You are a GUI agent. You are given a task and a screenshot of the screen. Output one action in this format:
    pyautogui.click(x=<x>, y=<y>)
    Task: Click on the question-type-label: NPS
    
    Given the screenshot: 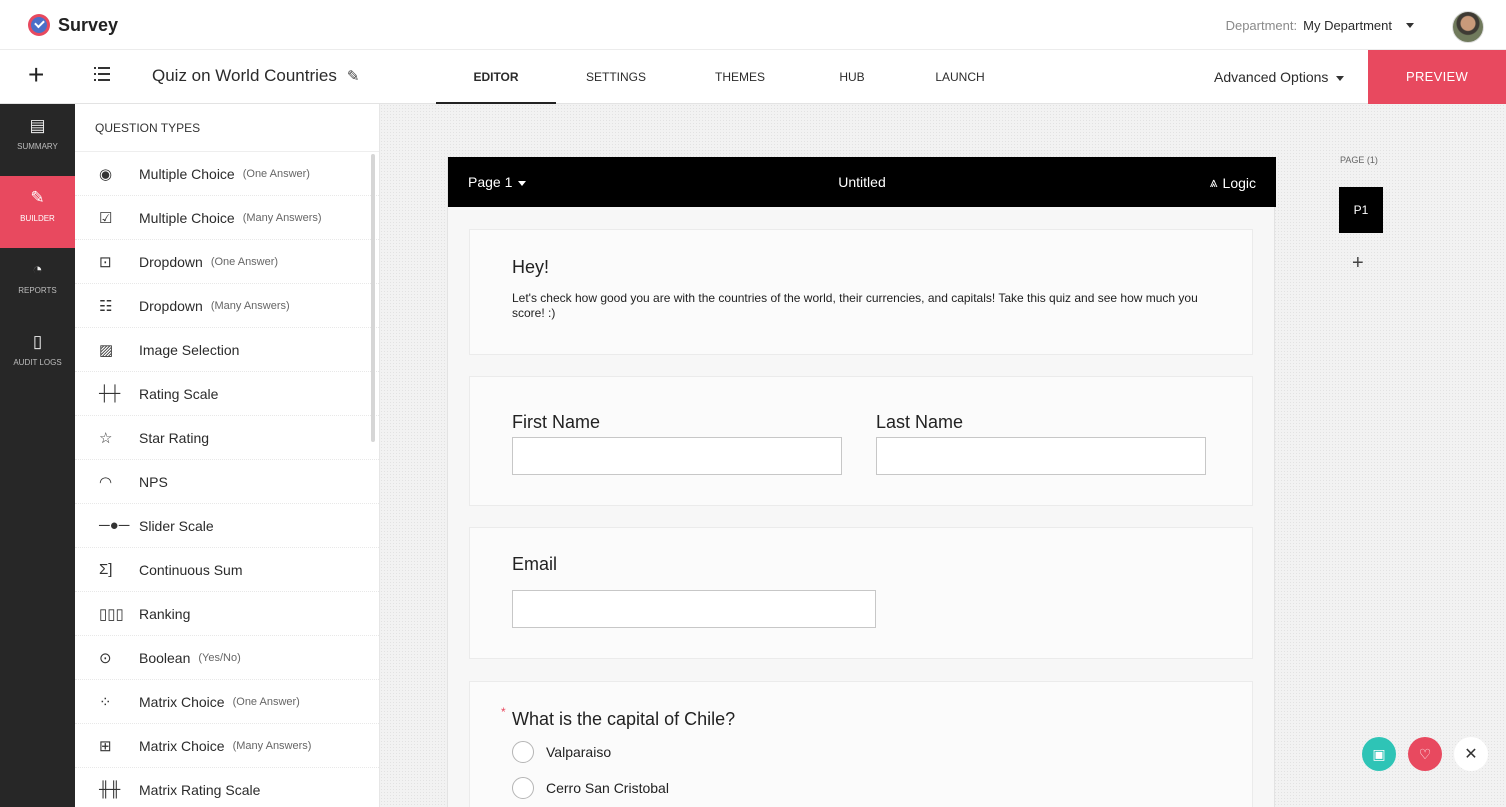 What is the action you would take?
    pyautogui.click(x=153, y=481)
    